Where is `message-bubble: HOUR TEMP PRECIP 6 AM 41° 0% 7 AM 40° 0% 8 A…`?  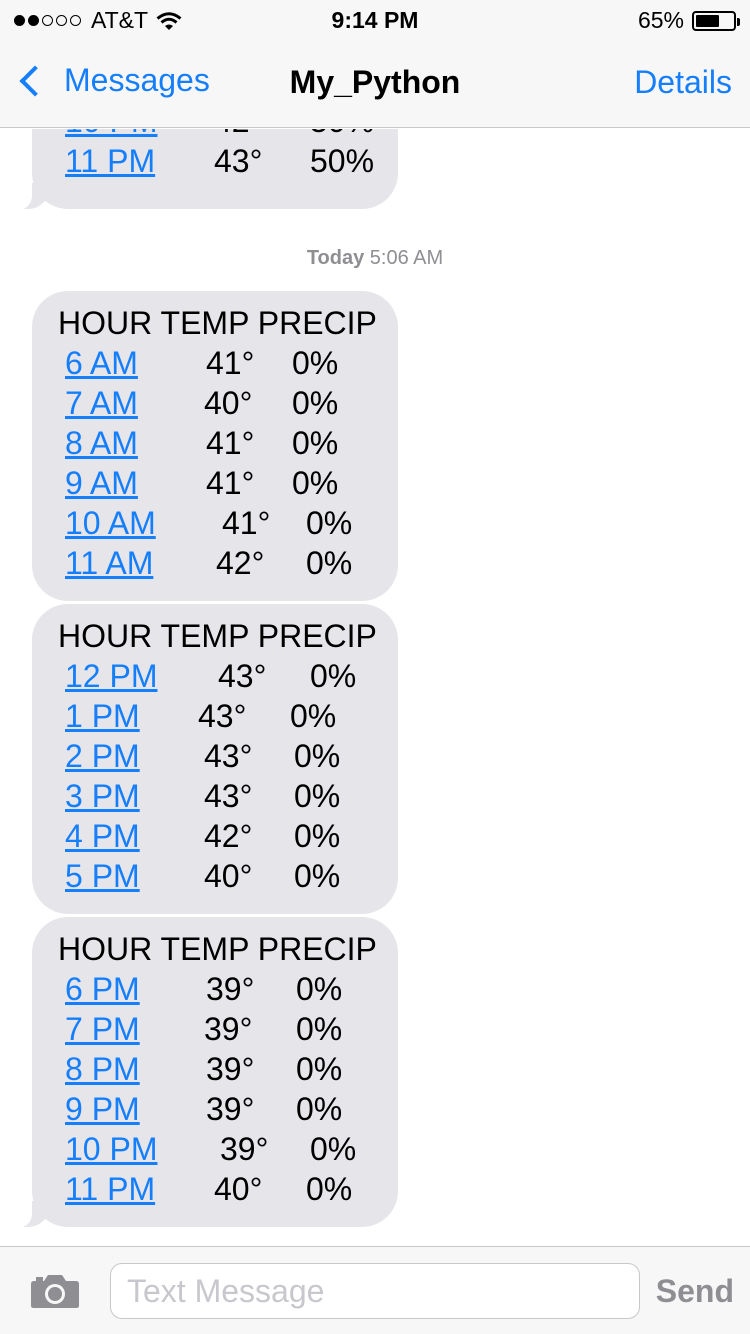 message-bubble: HOUR TEMP PRECIP 6 AM 41° 0% 7 AM 40° 0% 8 A… is located at coordinates (215, 446).